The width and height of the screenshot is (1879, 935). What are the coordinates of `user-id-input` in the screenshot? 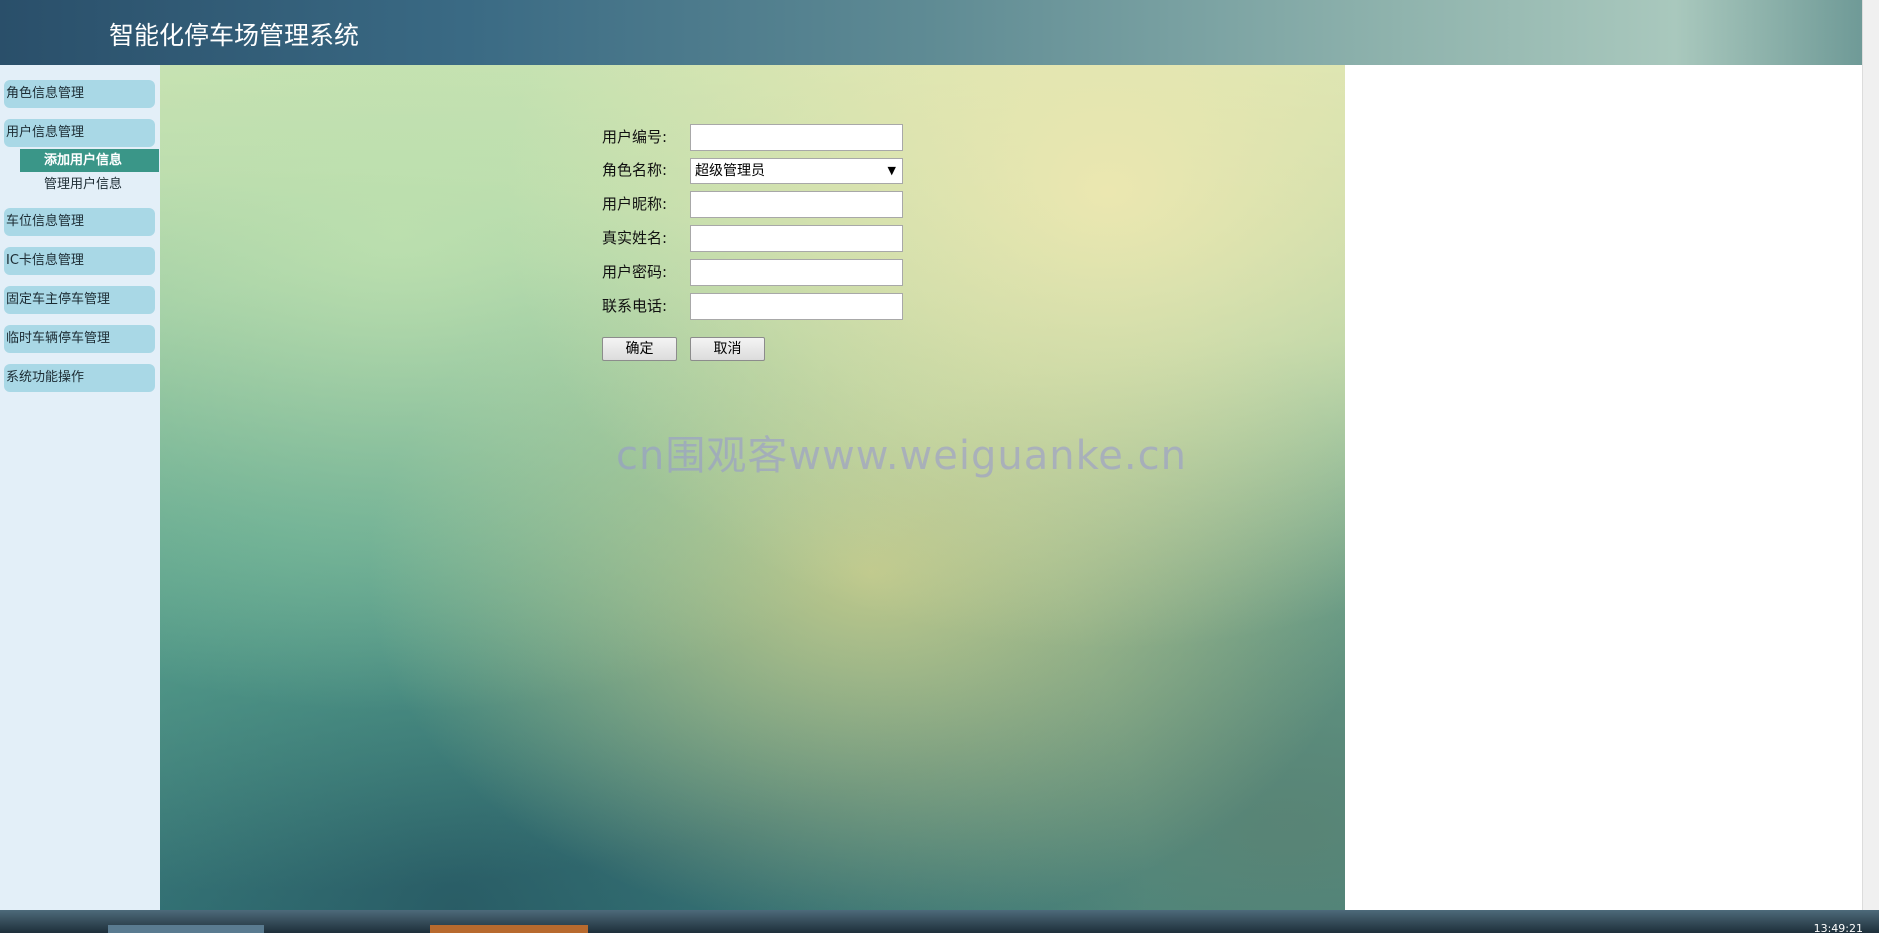 It's located at (796, 137).